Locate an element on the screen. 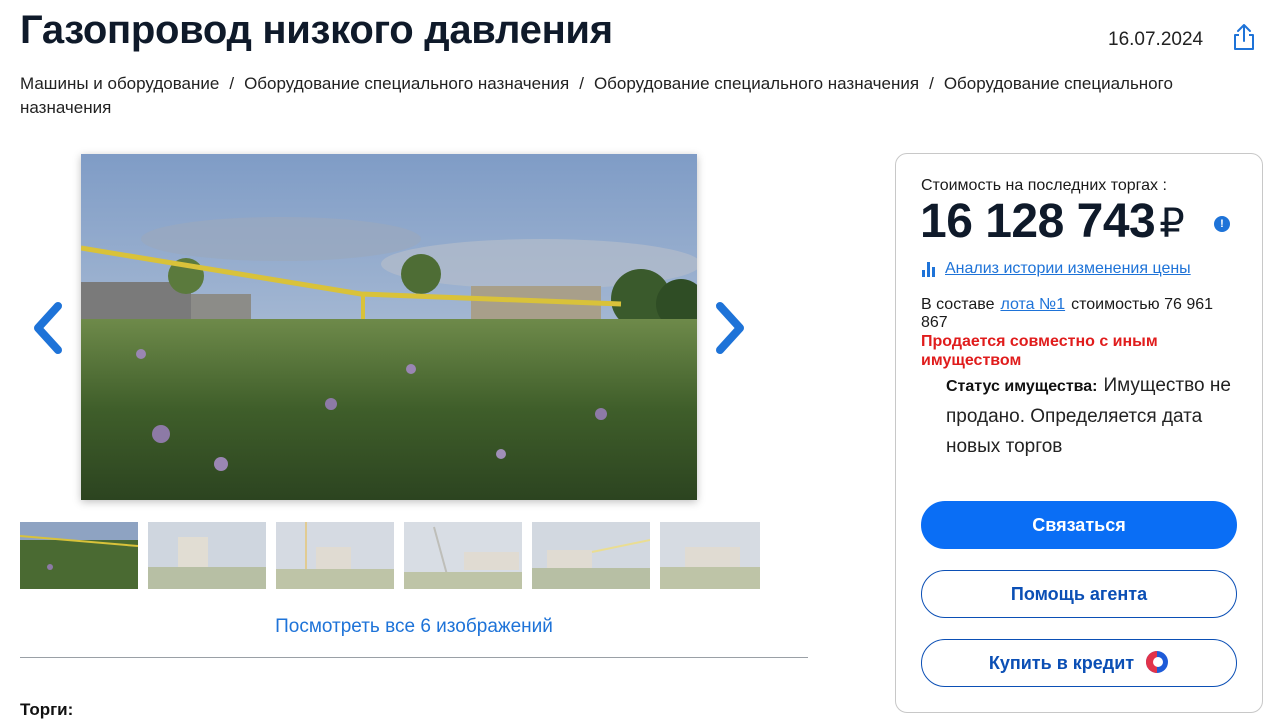  composition-prefix: В составе is located at coordinates (958, 304).